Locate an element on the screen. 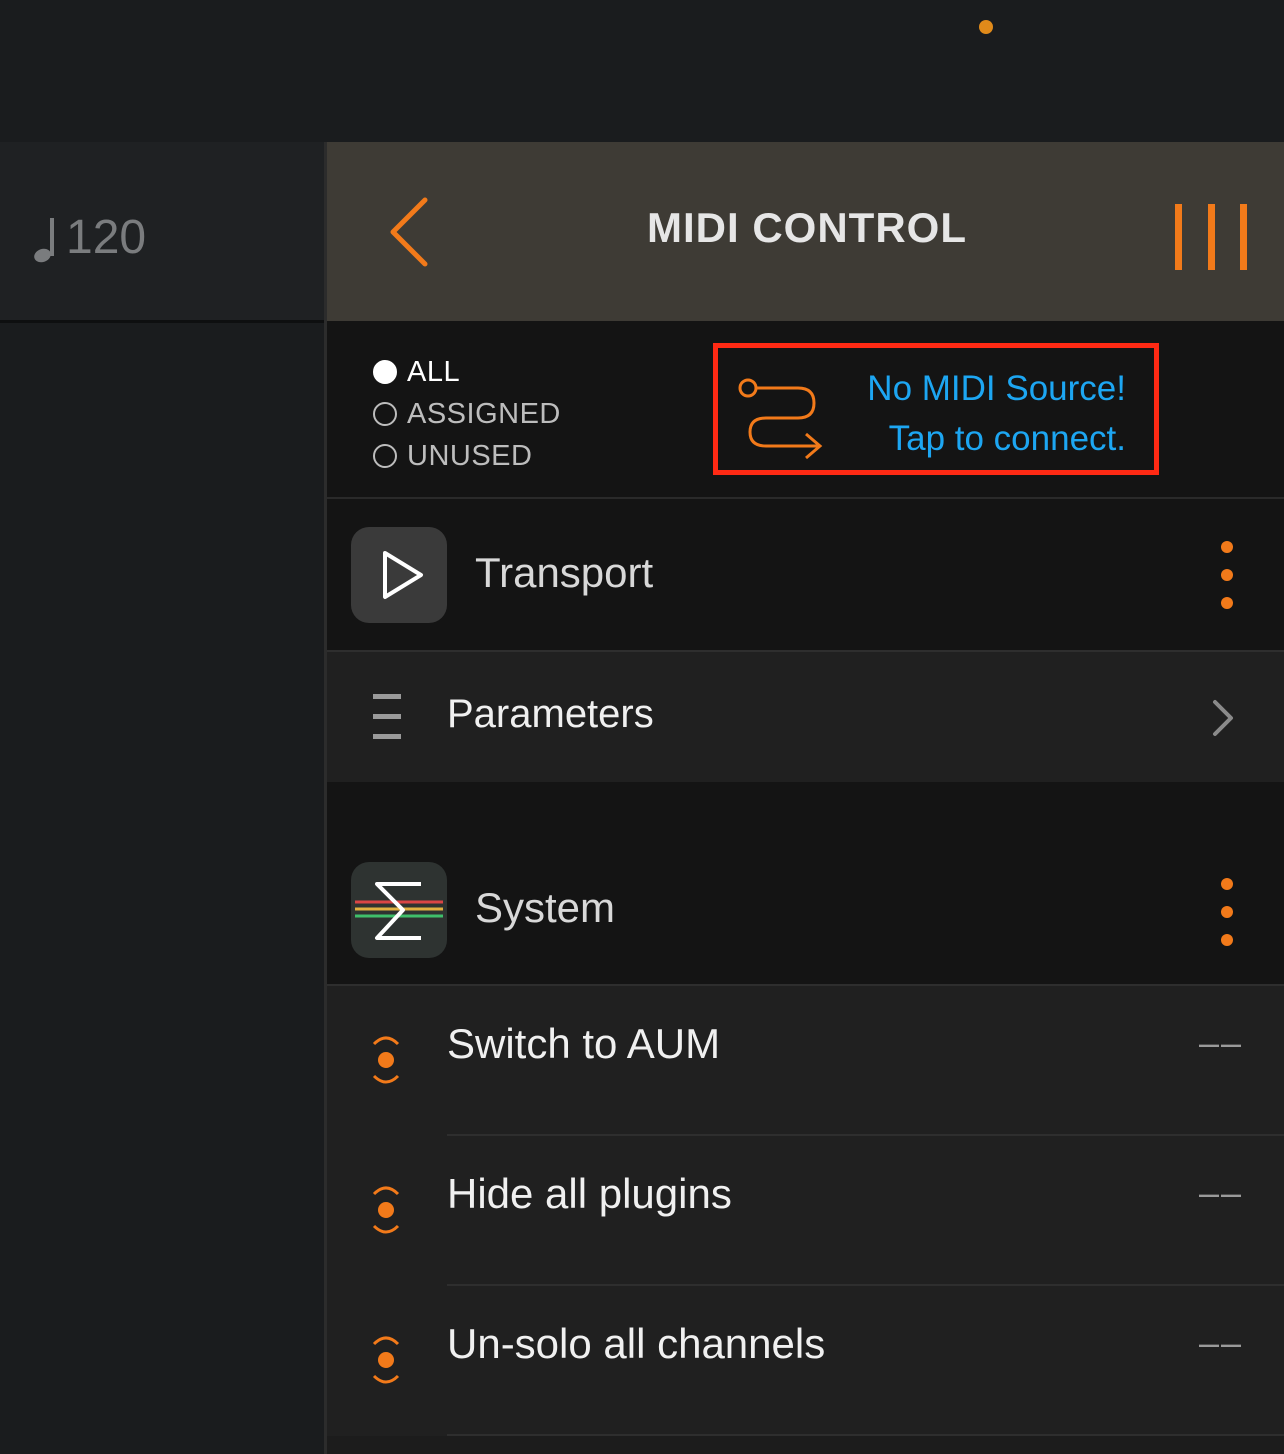  control-row-hide-all-plugins: Hide all plugins –– is located at coordinates (805, 1211).